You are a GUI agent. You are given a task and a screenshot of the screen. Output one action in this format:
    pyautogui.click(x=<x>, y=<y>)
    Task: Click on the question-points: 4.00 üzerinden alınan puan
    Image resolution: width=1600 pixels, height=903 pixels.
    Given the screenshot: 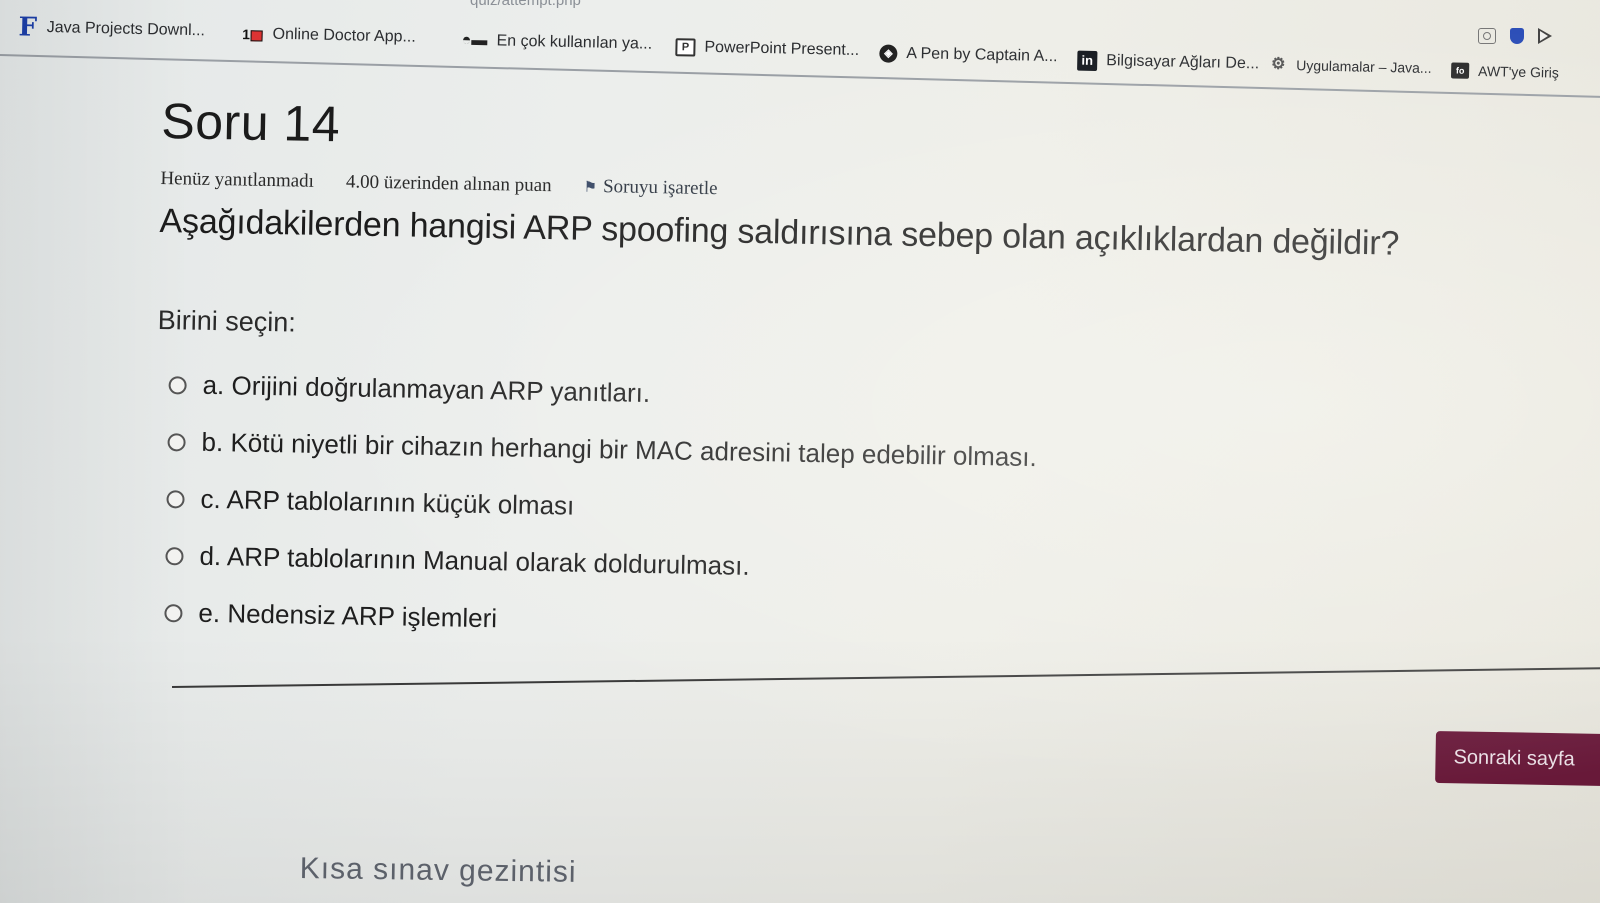 What is the action you would take?
    pyautogui.click(x=448, y=184)
    